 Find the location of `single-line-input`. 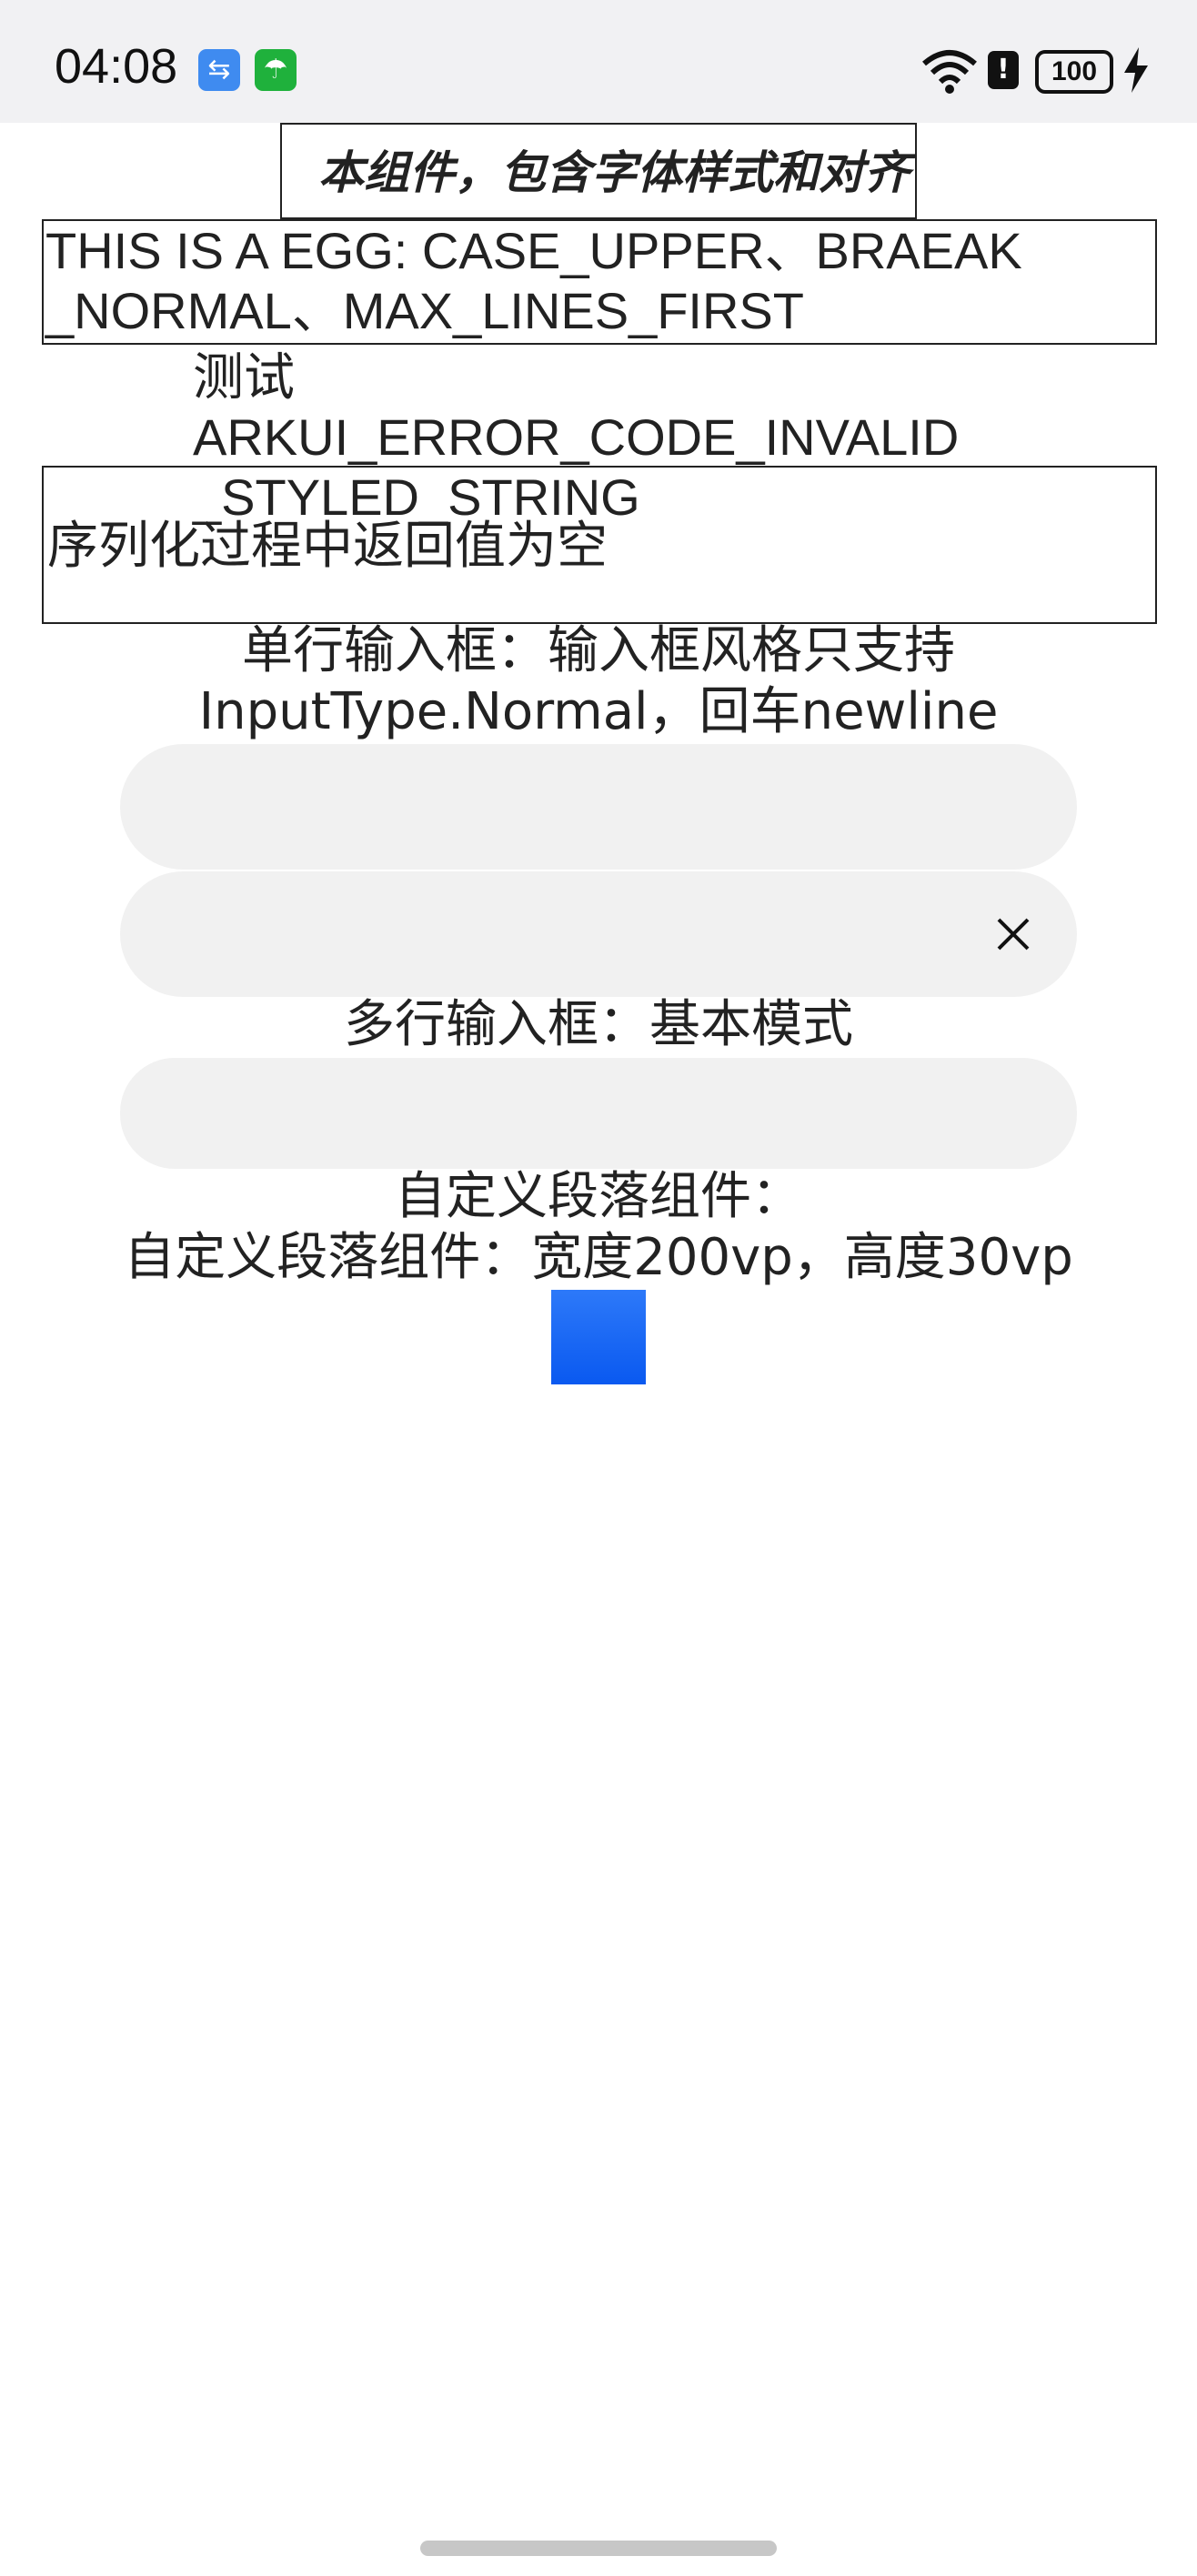

single-line-input is located at coordinates (598, 807).